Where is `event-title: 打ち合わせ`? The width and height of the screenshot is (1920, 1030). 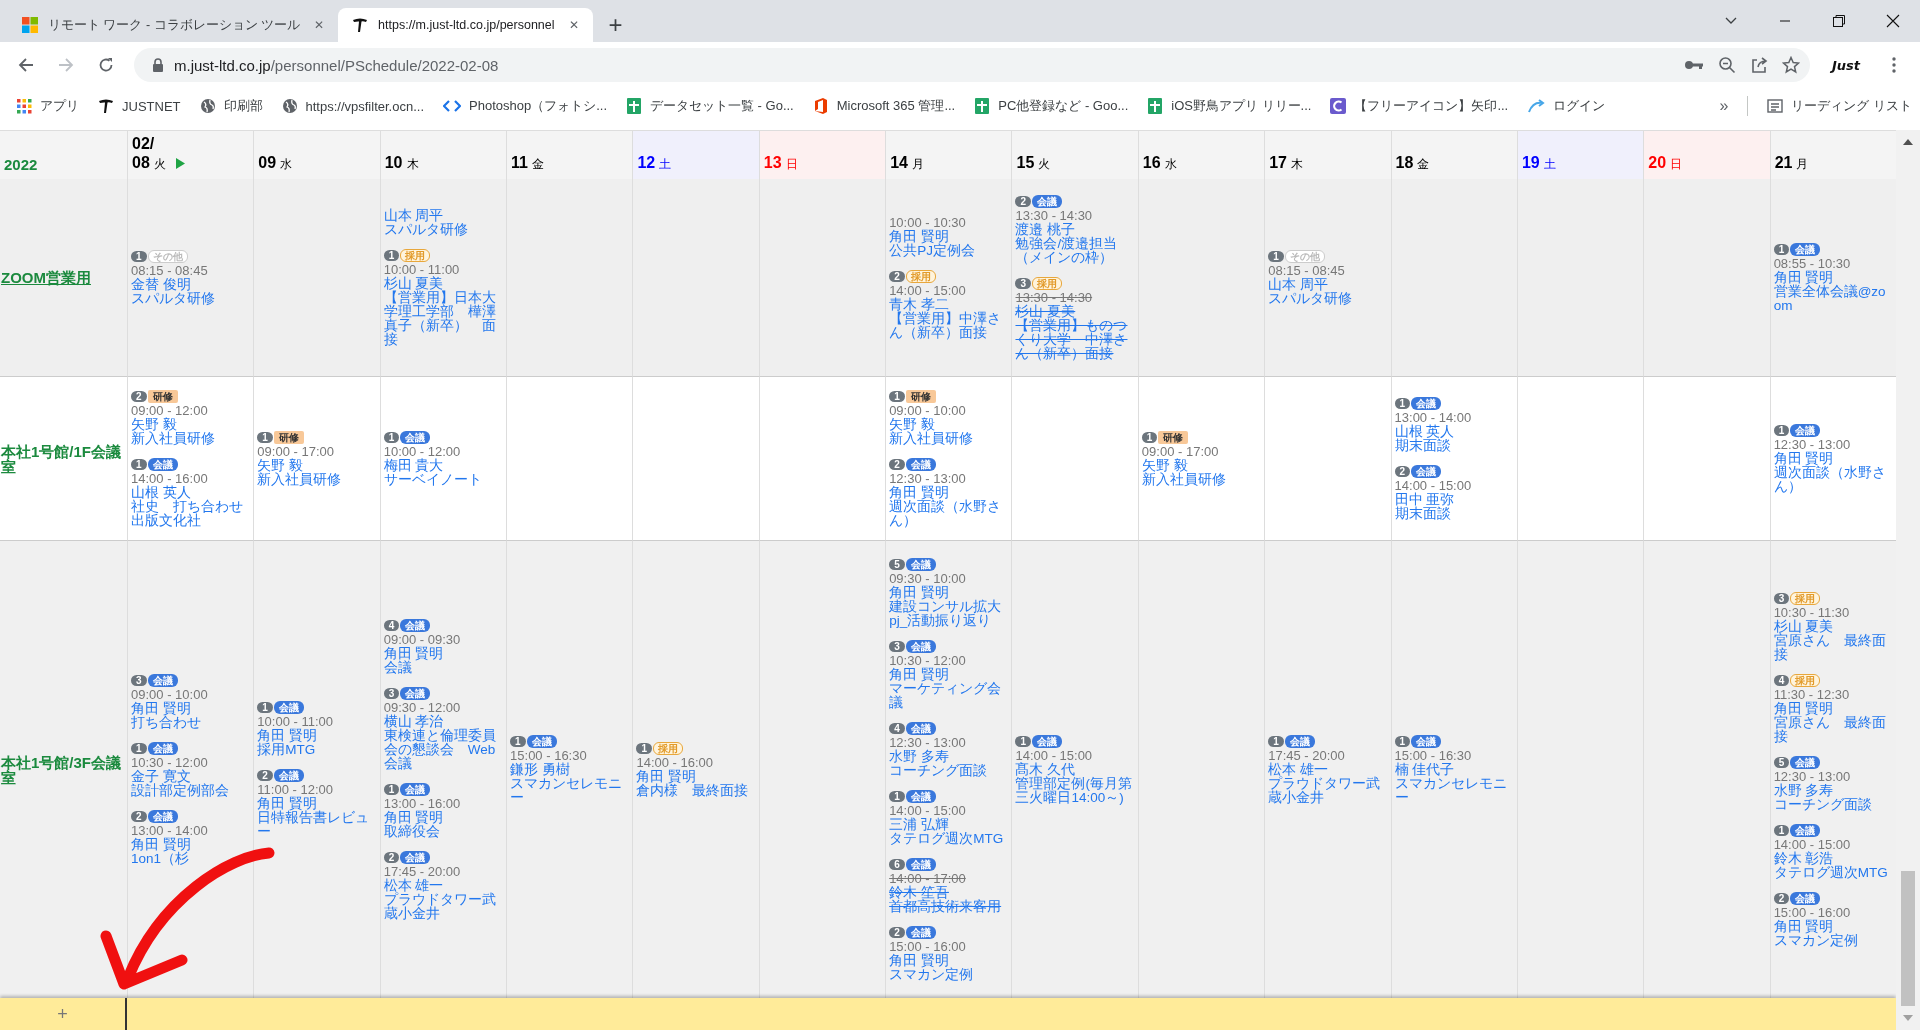 event-title: 打ち合わせ is located at coordinates (191, 722).